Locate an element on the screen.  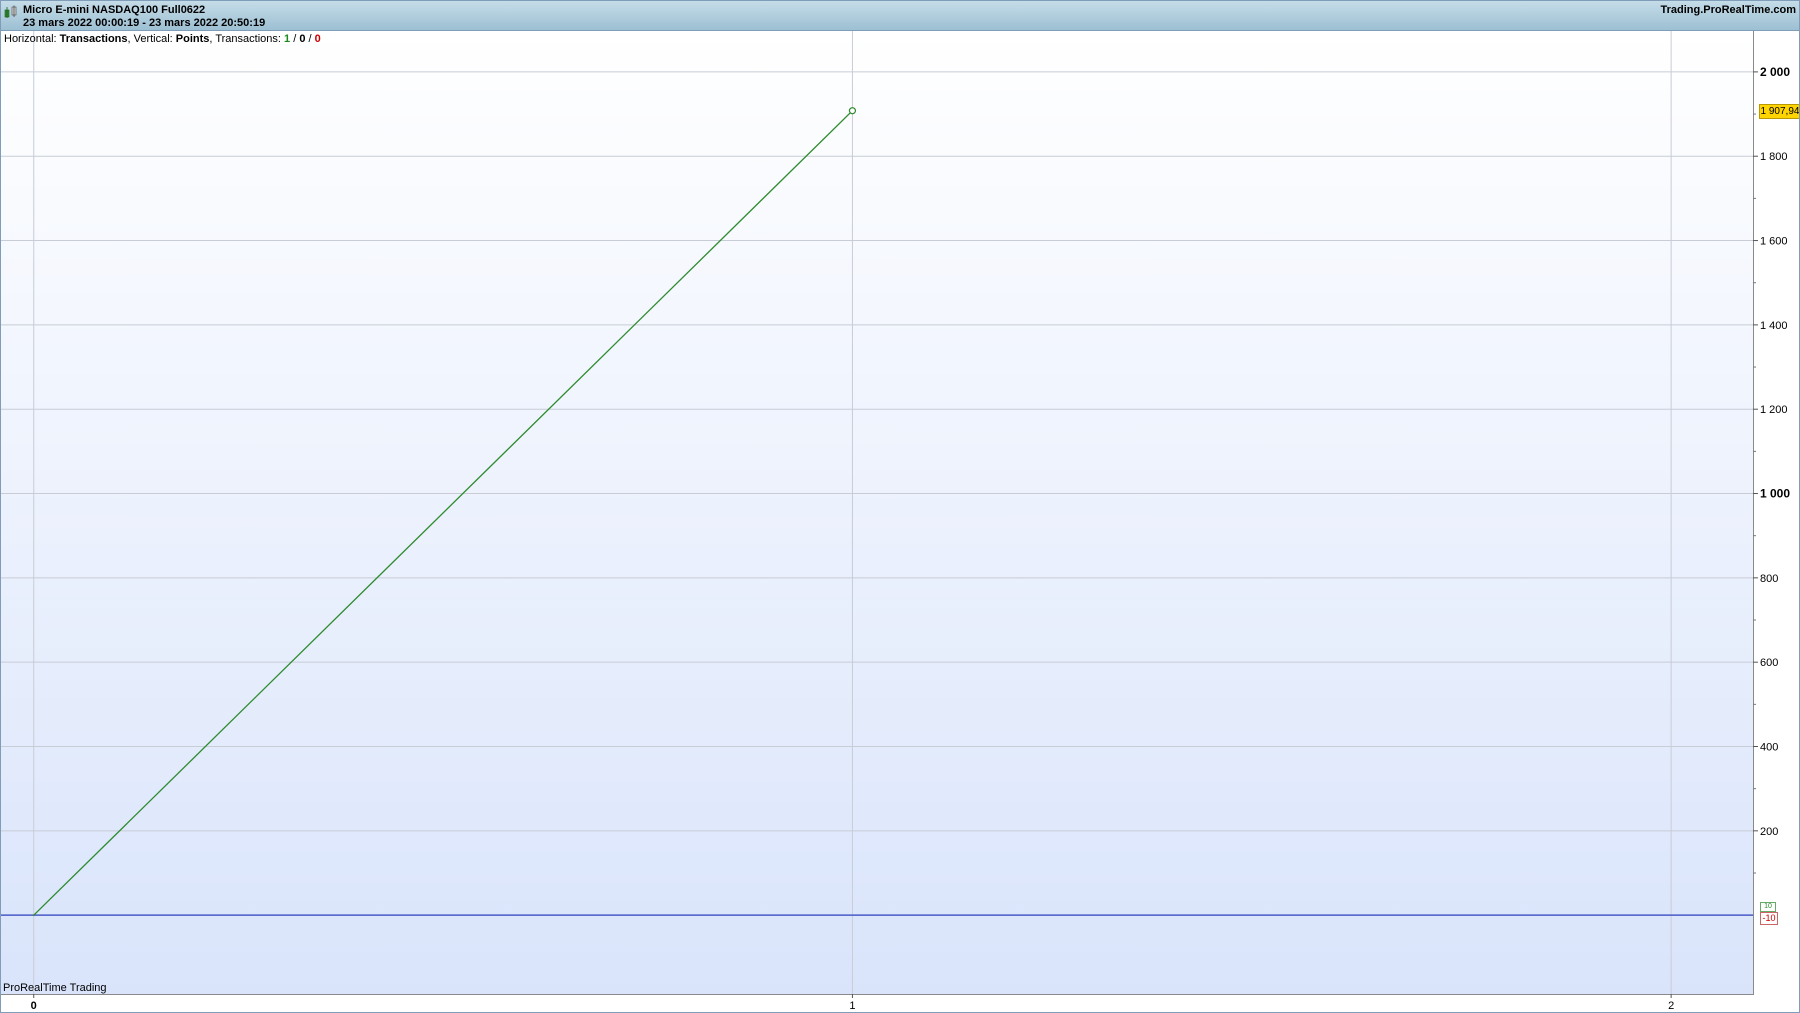
vertical-value: Points is located at coordinates (192, 39).